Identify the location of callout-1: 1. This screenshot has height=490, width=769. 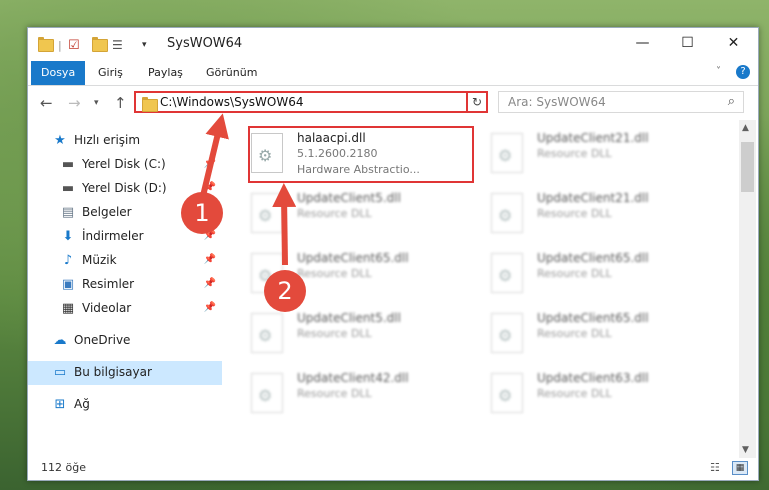
(202, 213).